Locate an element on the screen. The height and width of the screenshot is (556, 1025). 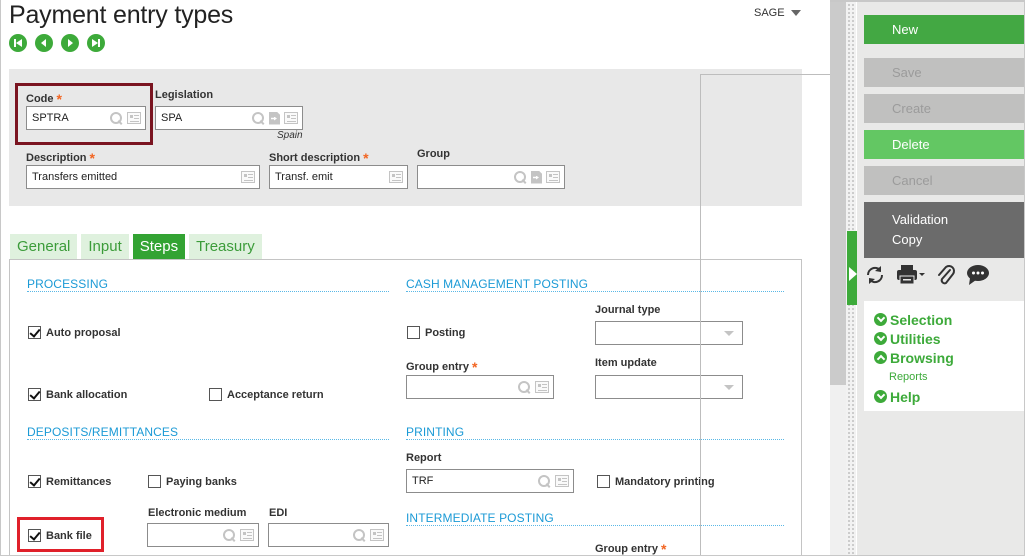
folder-name: SAGE is located at coordinates (769, 13).